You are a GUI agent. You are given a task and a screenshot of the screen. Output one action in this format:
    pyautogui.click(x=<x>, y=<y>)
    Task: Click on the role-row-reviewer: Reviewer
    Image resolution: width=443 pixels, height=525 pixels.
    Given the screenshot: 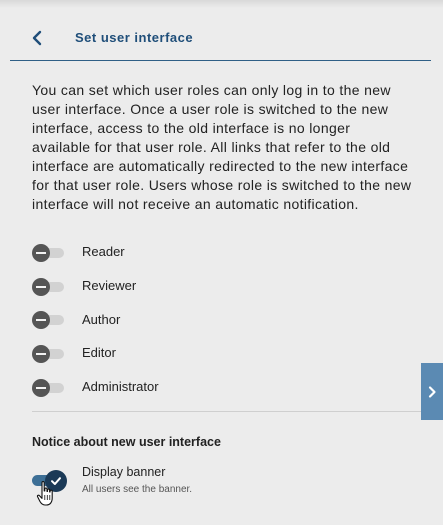 What is the action you would take?
    pyautogui.click(x=222, y=287)
    